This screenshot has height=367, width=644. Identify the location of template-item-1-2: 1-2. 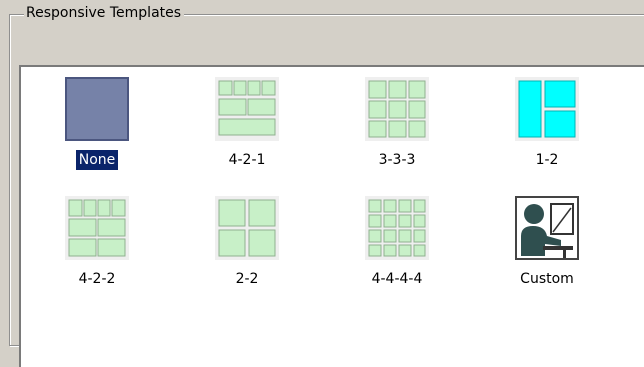
(547, 122).